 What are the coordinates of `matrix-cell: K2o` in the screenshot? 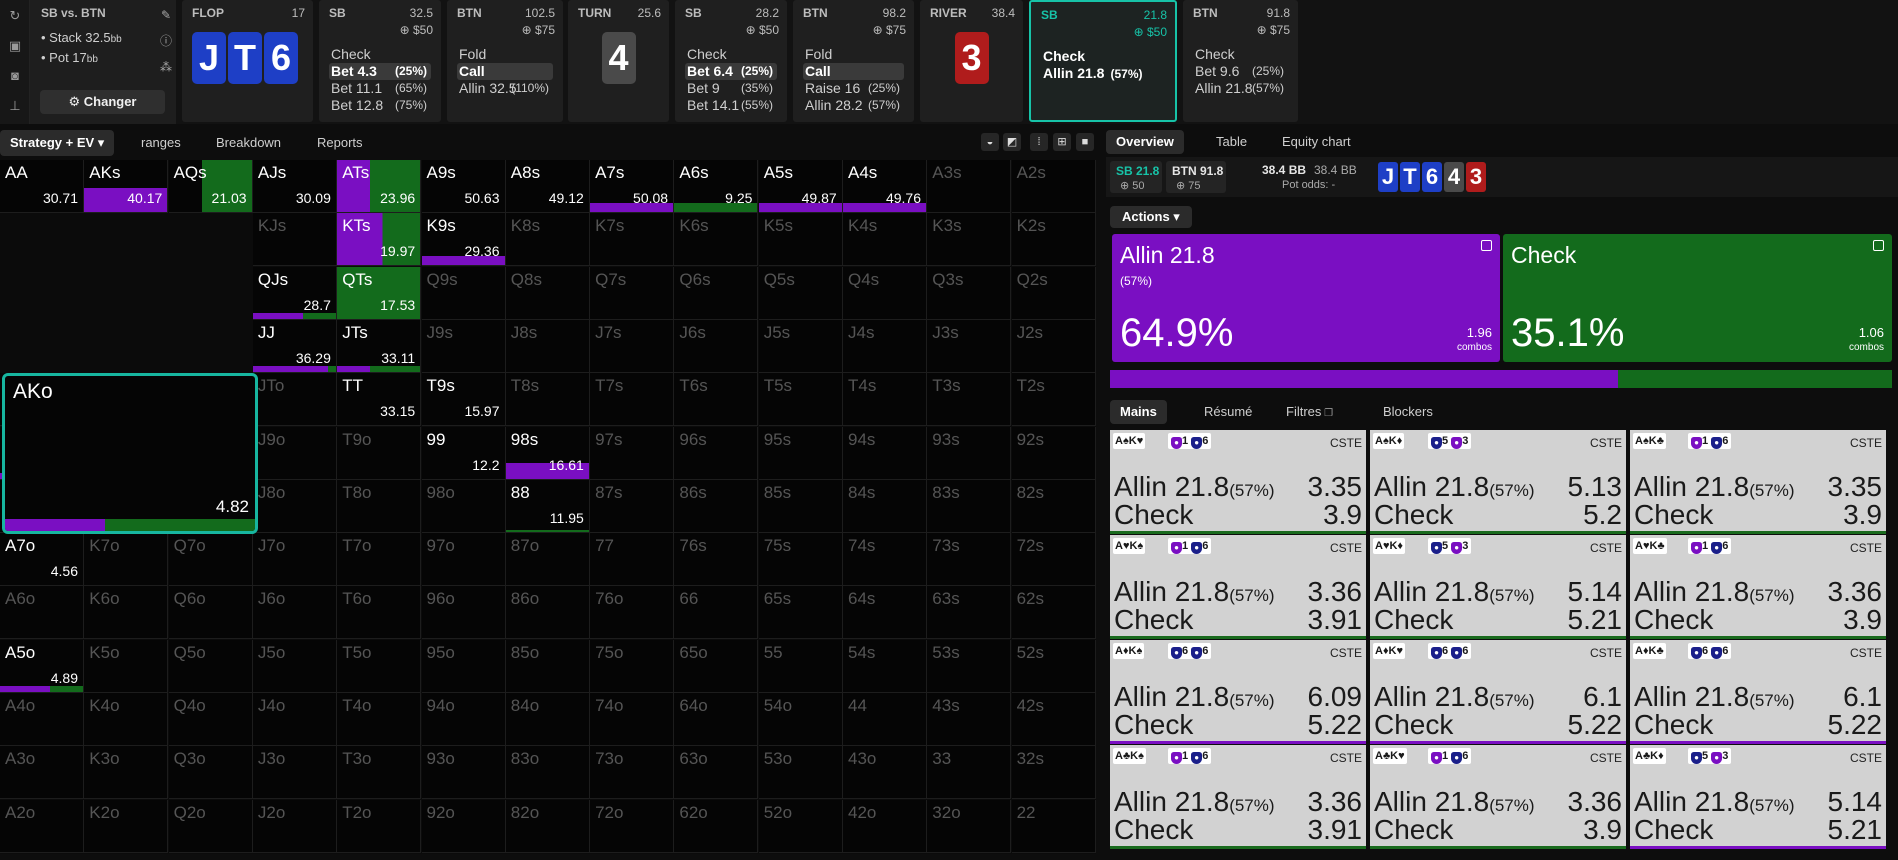 It's located at (126, 826).